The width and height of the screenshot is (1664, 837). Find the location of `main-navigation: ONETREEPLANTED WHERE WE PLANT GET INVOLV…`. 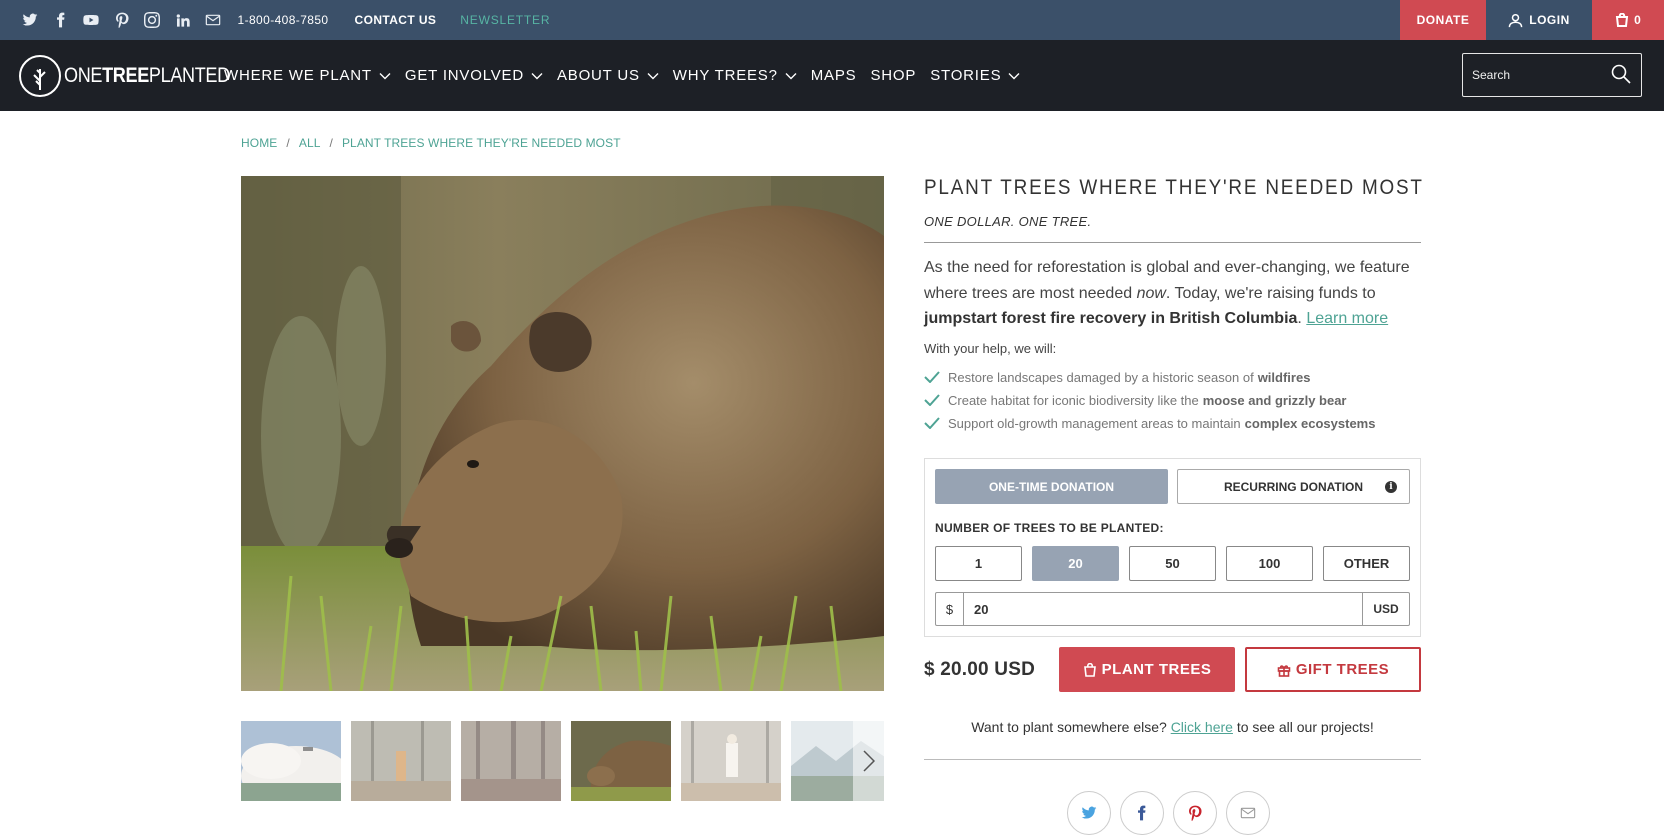

main-navigation: ONETREEPLANTED WHERE WE PLANT GET INVOLV… is located at coordinates (832, 75).